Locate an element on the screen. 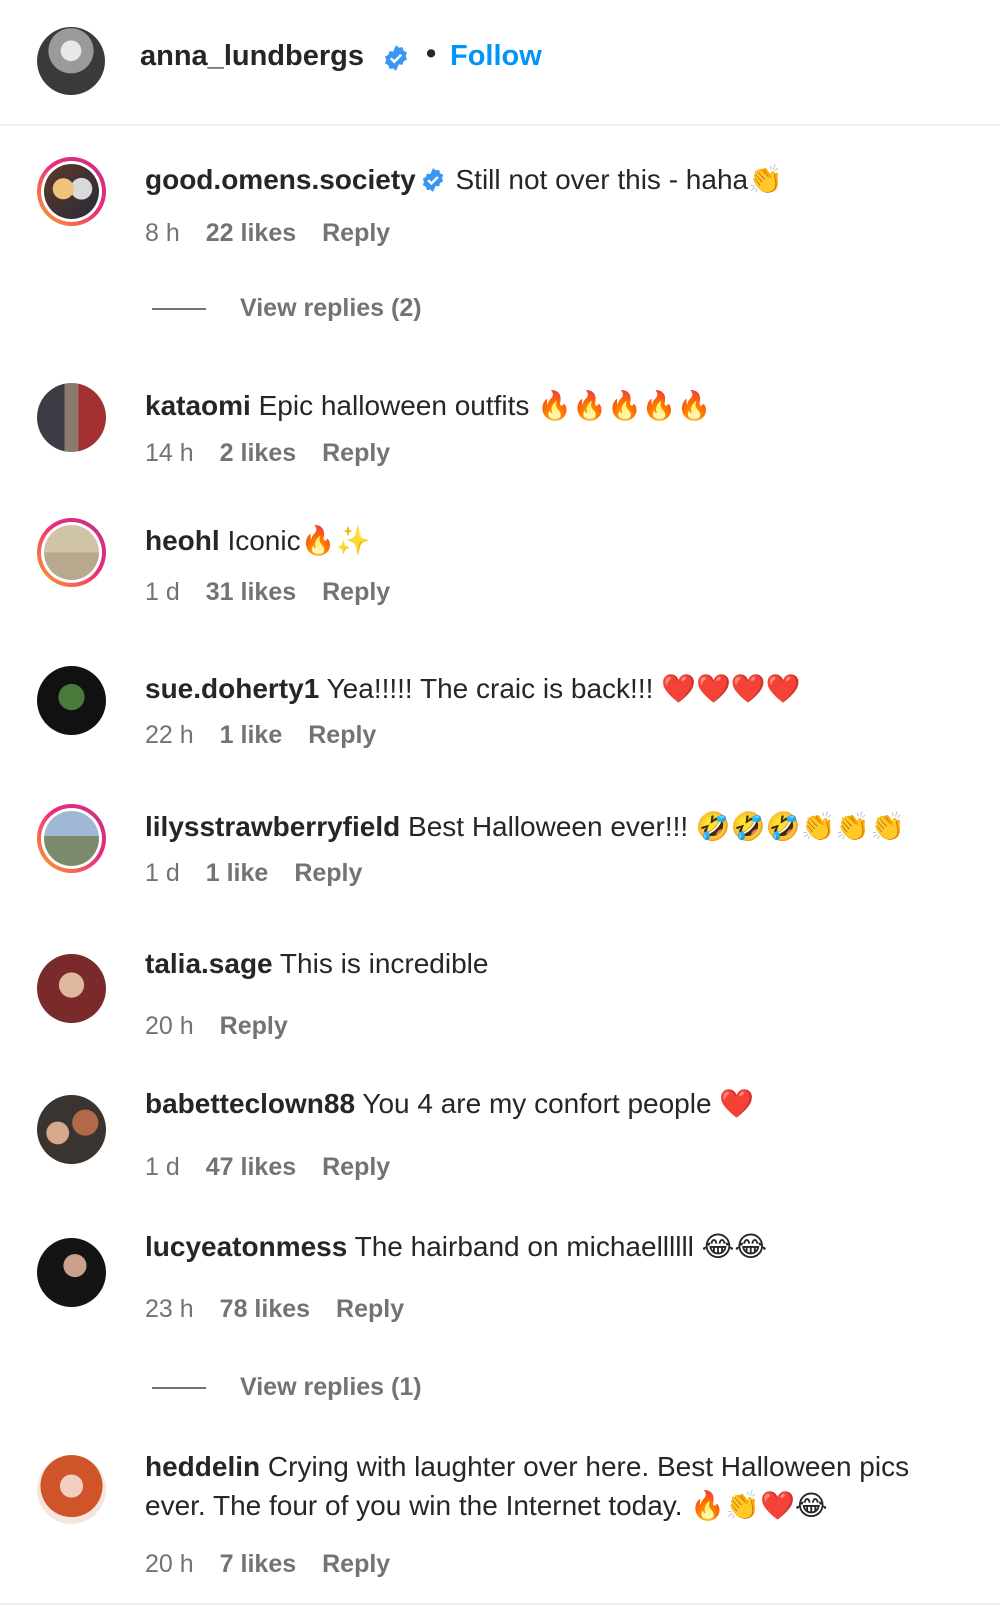 This screenshot has height=1607, width=1000. comment-text: Best Halloween ever!!! 🤣🤣🤣👏👏👏 is located at coordinates (657, 826).